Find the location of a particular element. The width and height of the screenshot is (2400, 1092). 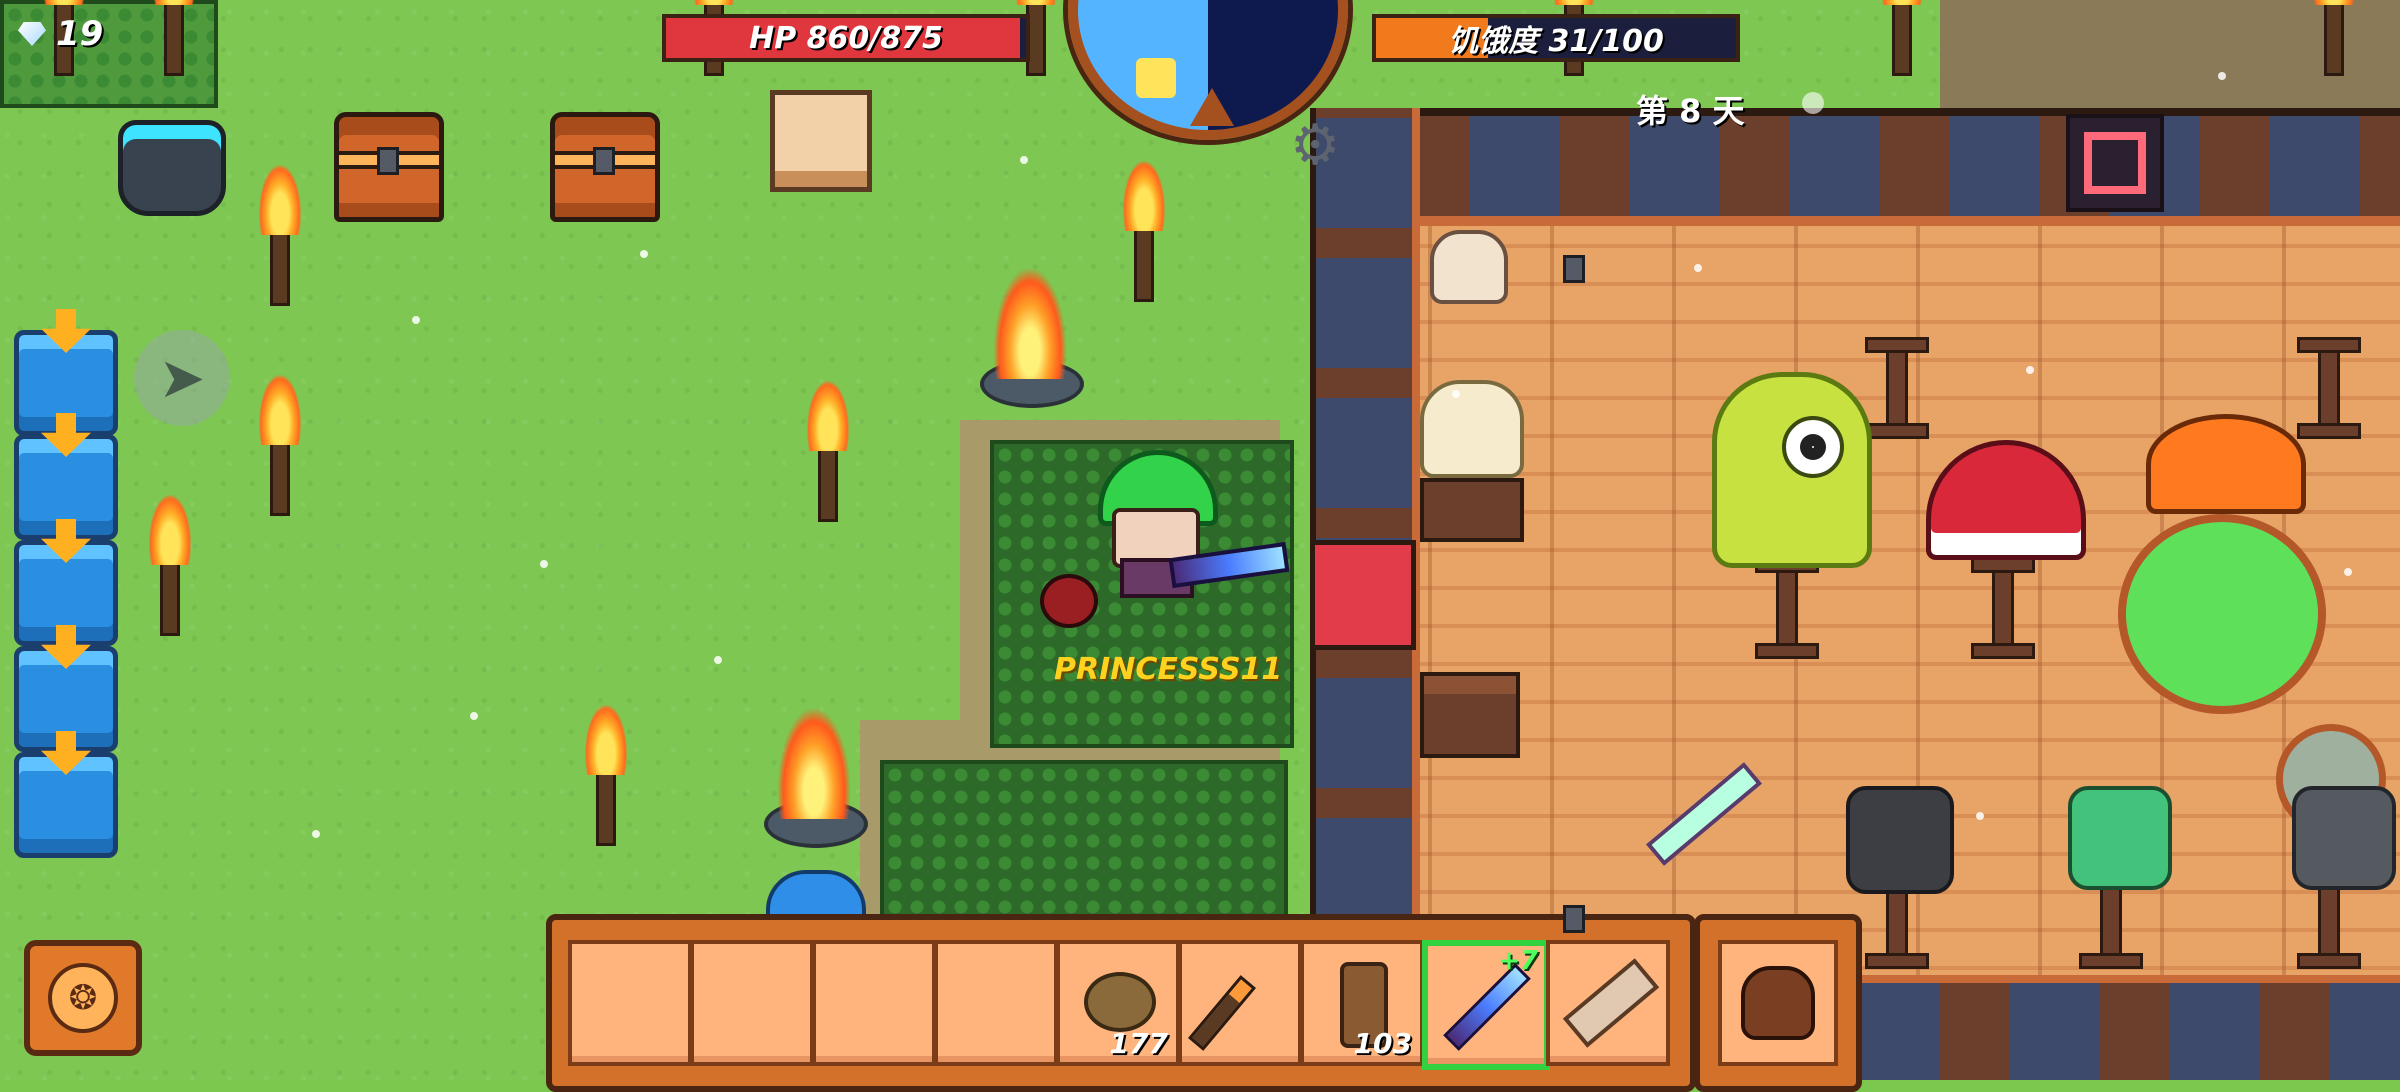

sword-icon is located at coordinates (1487, 1007).